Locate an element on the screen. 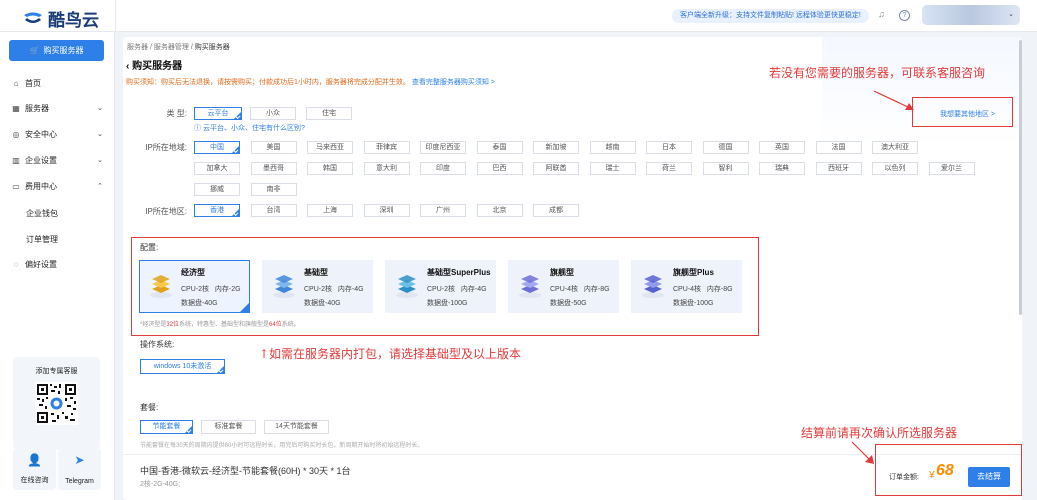 This screenshot has height=500, width=1037. country-option: 越南 is located at coordinates (612, 147).